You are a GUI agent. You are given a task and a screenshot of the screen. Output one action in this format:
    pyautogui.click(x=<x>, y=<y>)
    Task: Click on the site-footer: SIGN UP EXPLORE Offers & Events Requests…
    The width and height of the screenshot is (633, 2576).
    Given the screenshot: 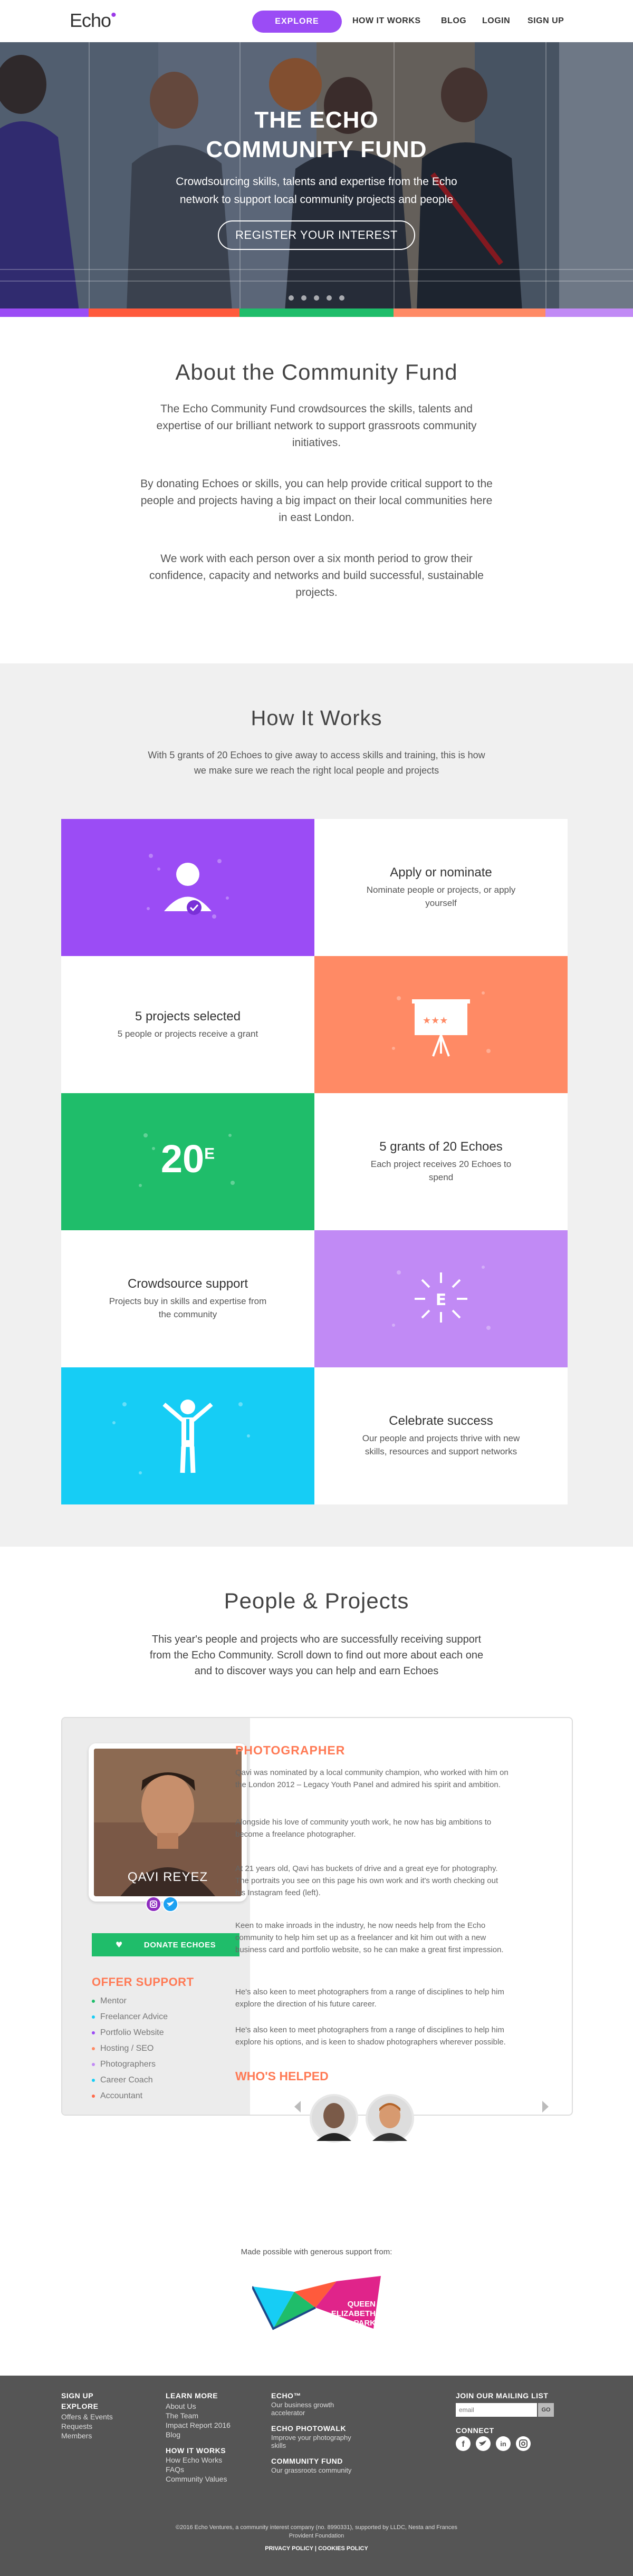 What is the action you would take?
    pyautogui.click(x=316, y=2476)
    